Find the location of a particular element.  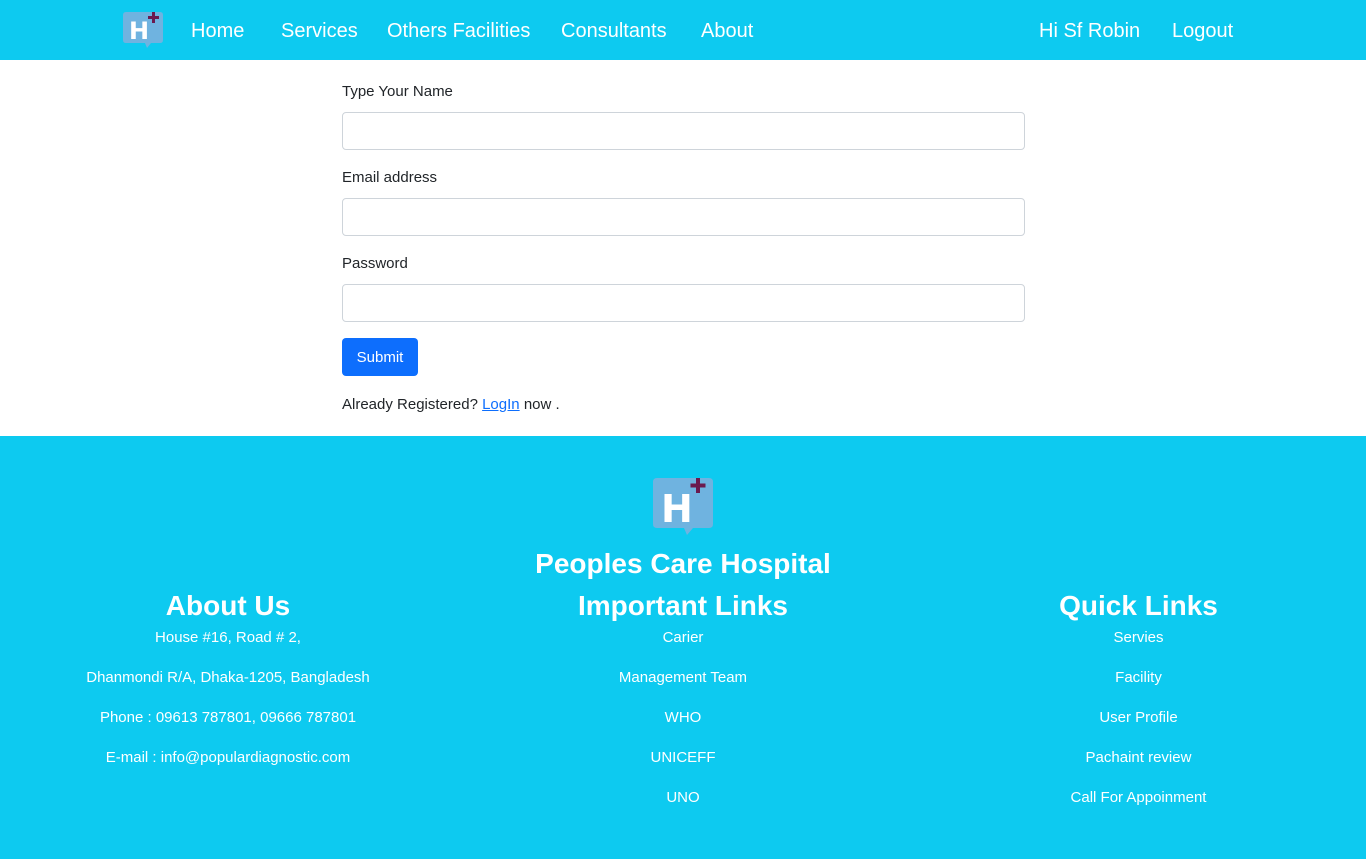

footer-link-call-for-appoinment: Call For Appoinment is located at coordinates (1138, 808).